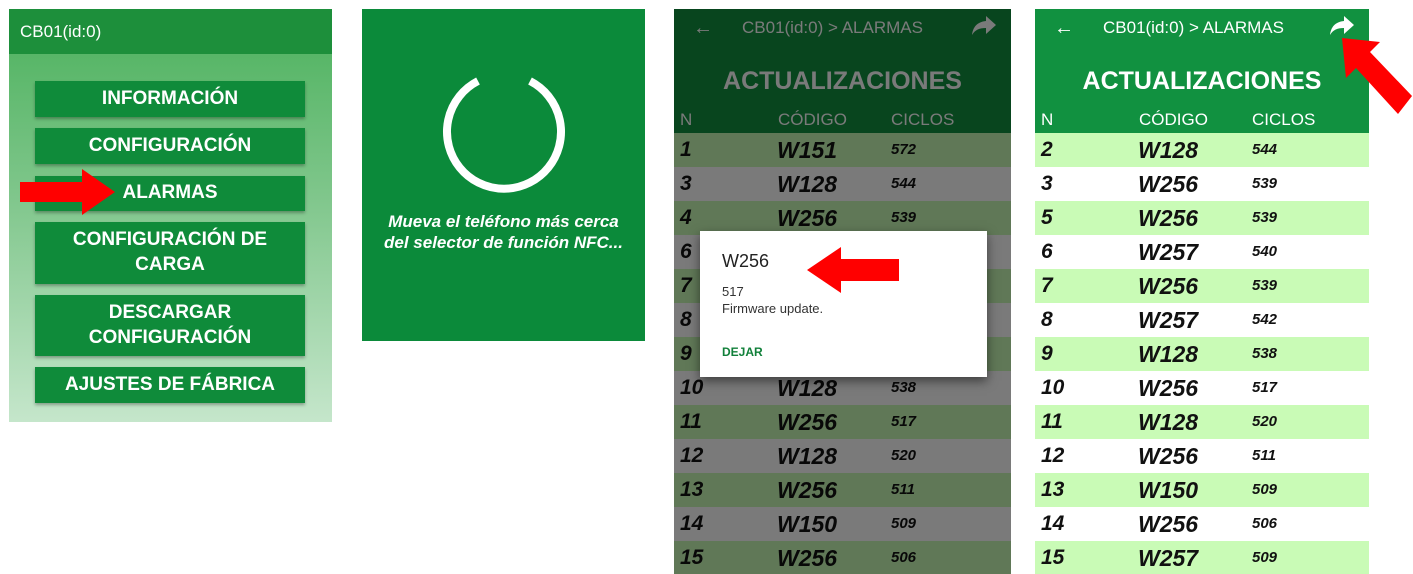 This screenshot has height=574, width=1413. I want to click on menu-button-configuracion-carga: CONFIGURACIÓN DE CARGA, so click(170, 253).